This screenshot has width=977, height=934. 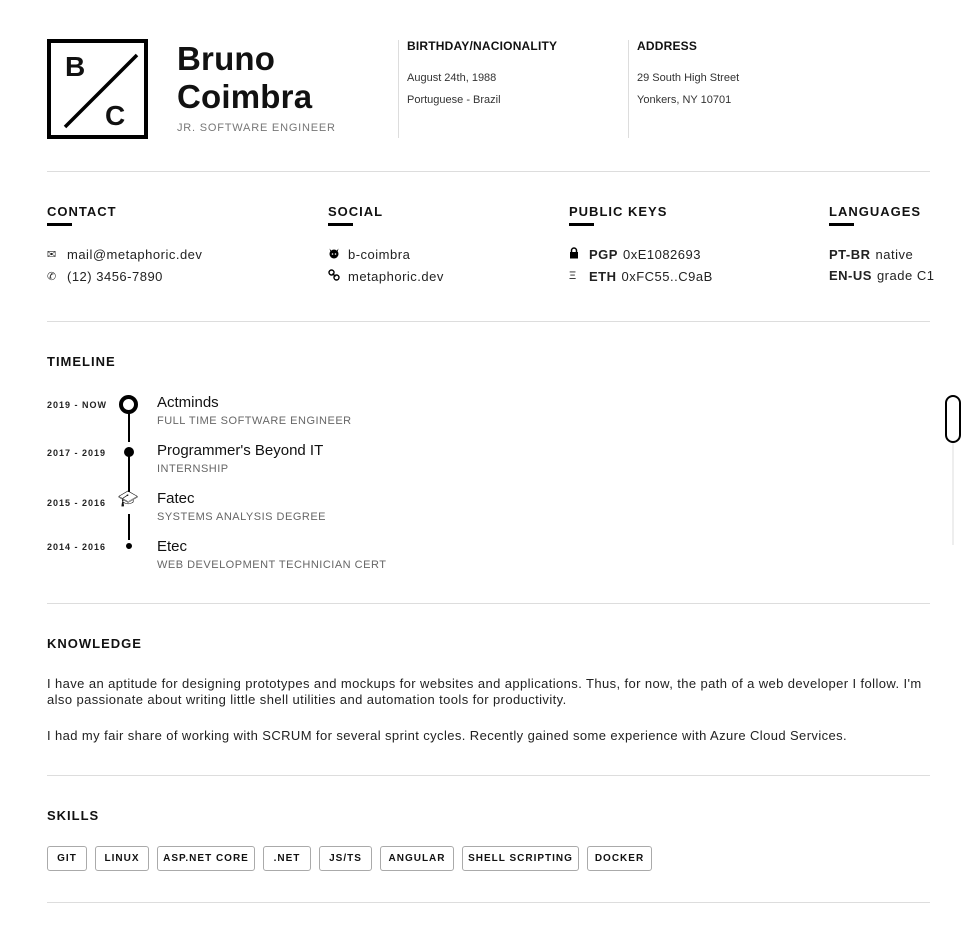 I want to click on languages-heading: LANGUAGES, so click(x=875, y=211).